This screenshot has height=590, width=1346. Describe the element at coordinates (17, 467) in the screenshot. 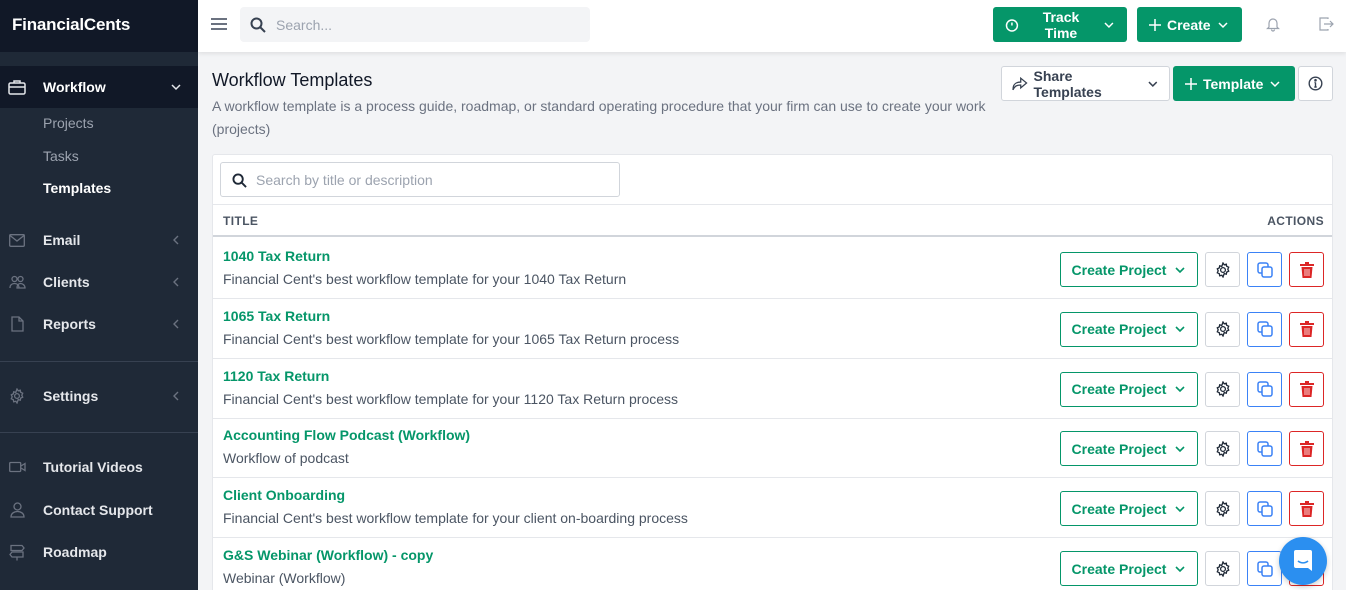

I see `video-icon` at that location.